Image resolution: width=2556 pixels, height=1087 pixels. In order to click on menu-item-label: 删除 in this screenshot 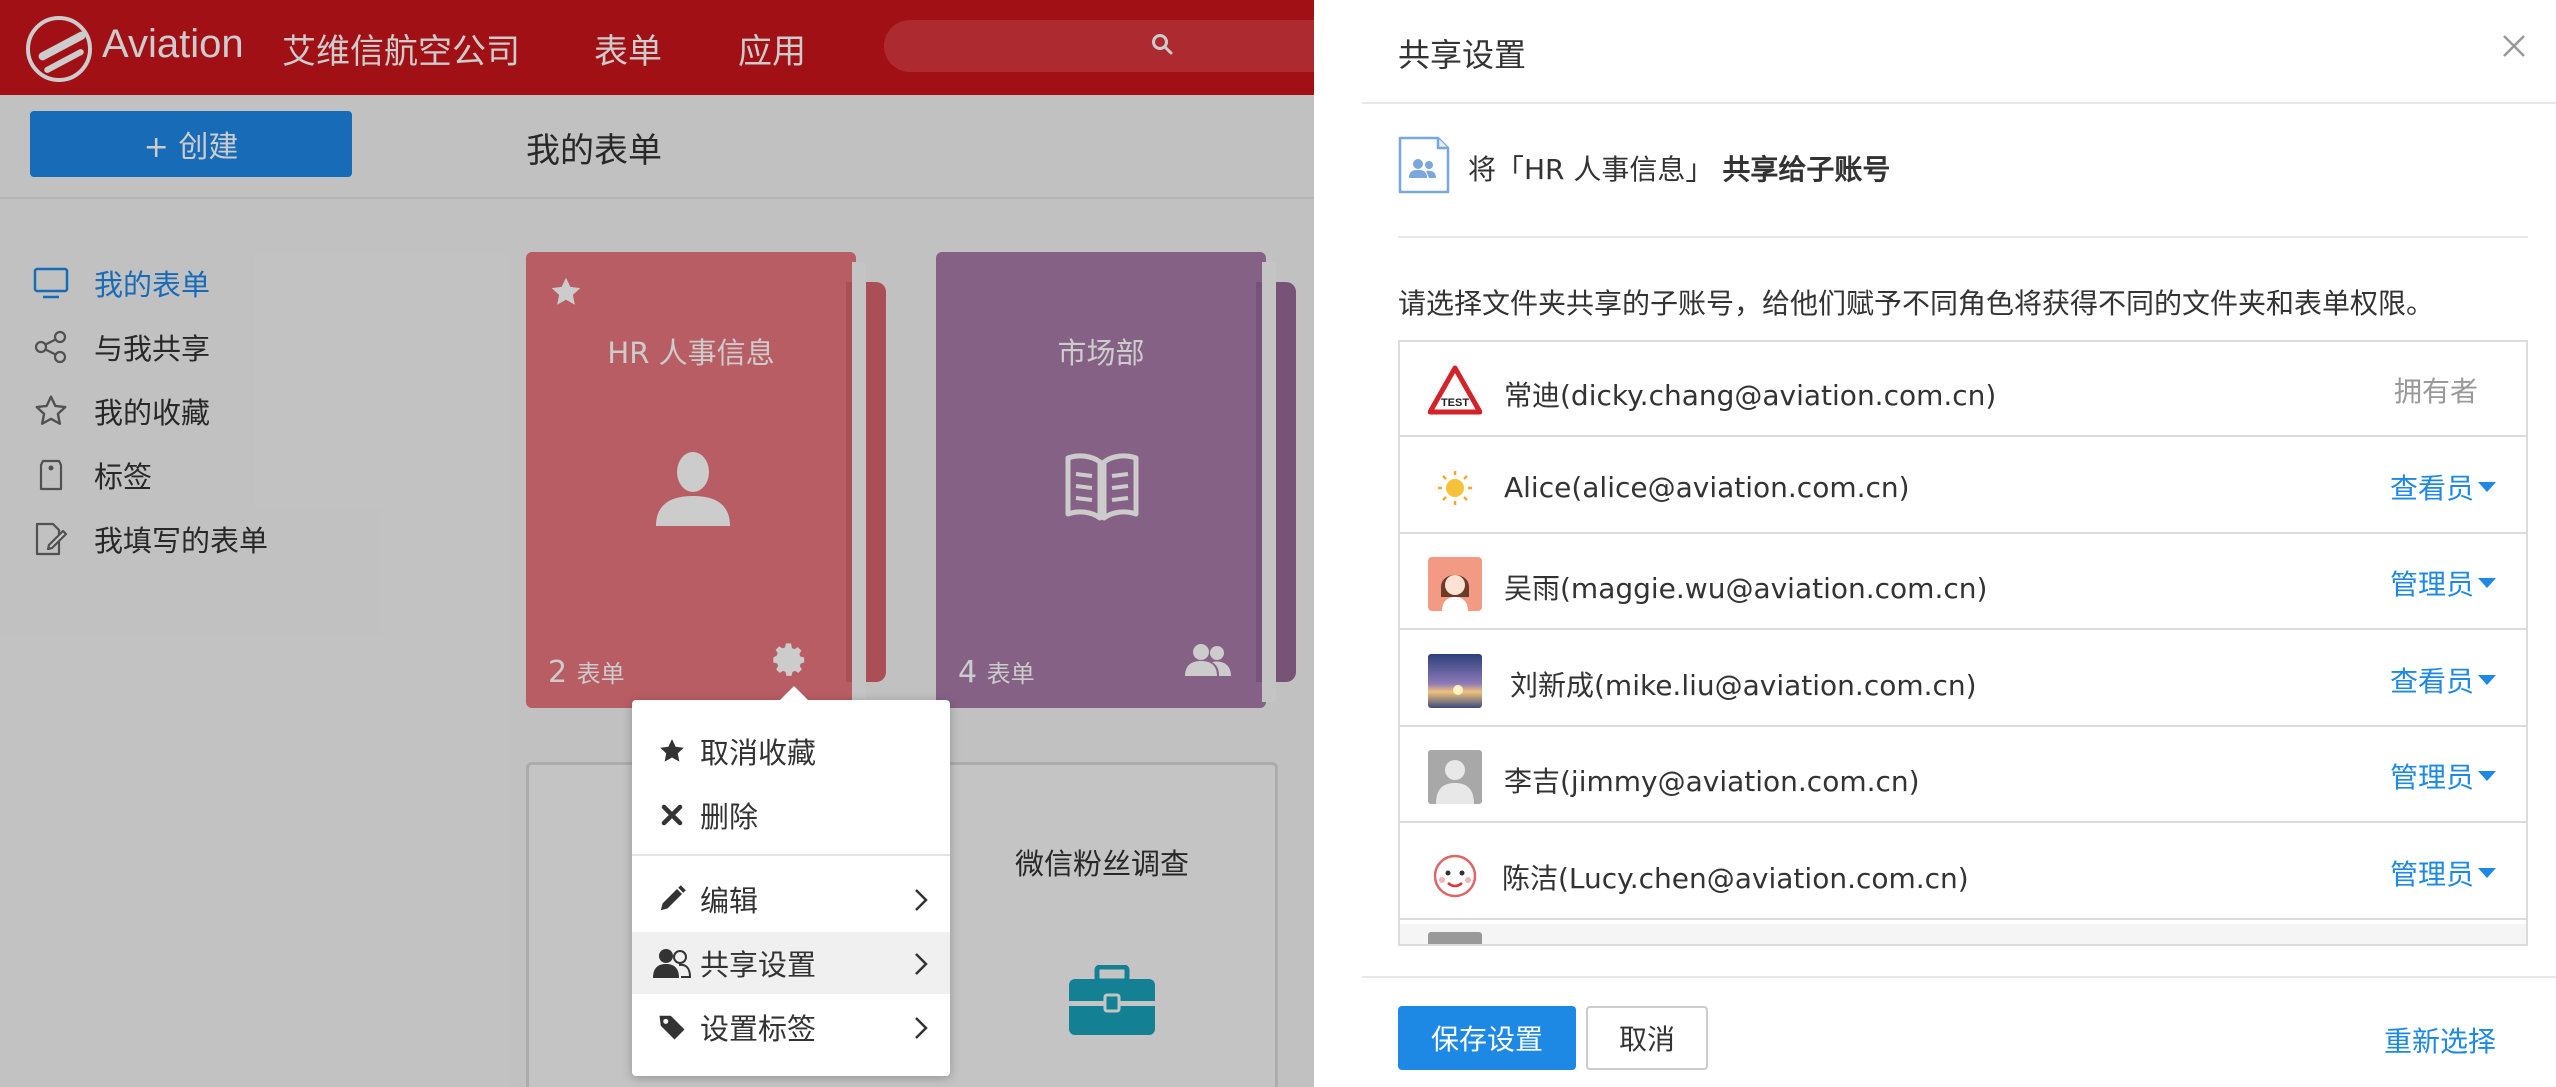, I will do `click(729, 817)`.